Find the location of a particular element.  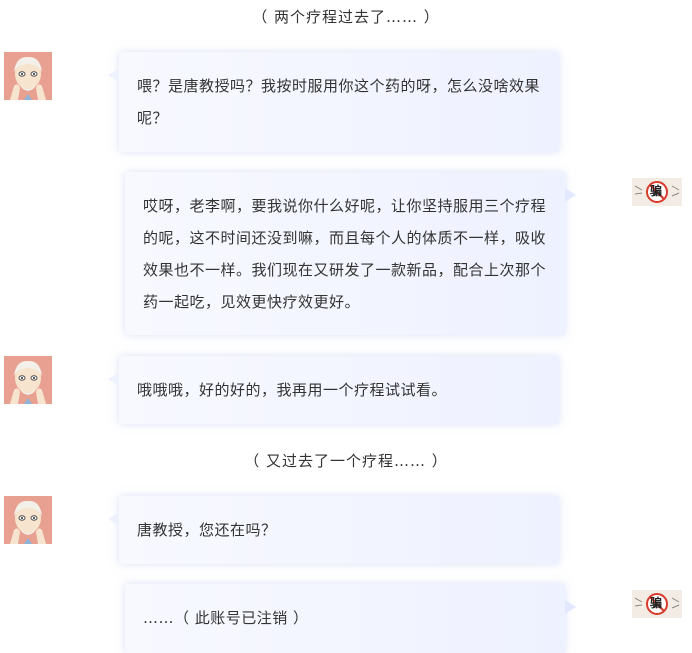

narration-one-more-course: （ 又过去了一个疗程…… ） is located at coordinates (346, 461).